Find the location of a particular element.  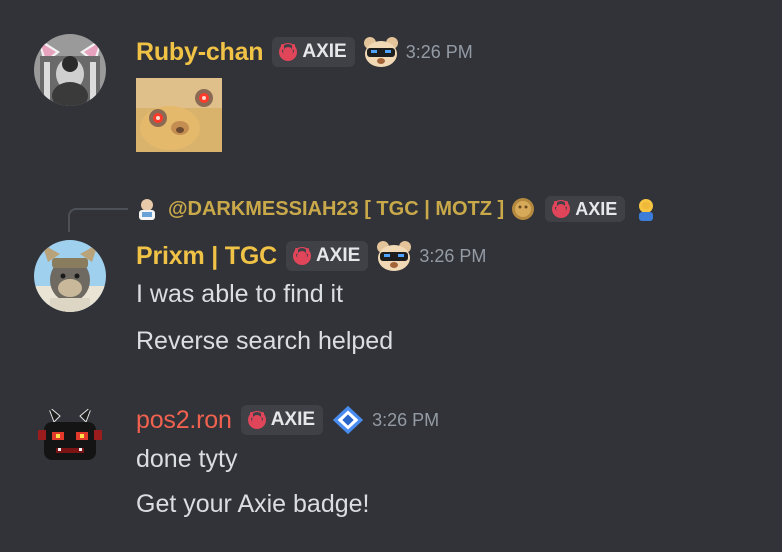

reply-tag-label: AXIE is located at coordinates (596, 208).